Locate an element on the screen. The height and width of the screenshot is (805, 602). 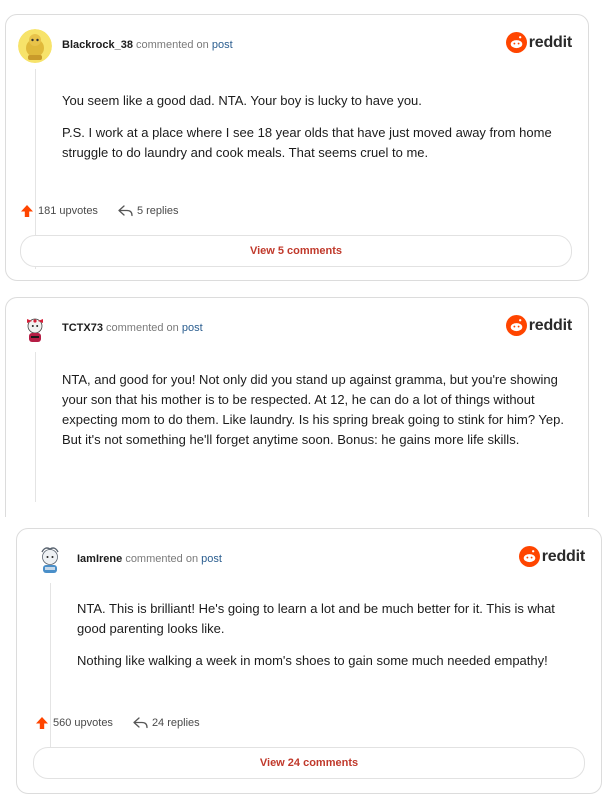
comment-header: TCTX73 commented on post is located at coordinates (132, 328).